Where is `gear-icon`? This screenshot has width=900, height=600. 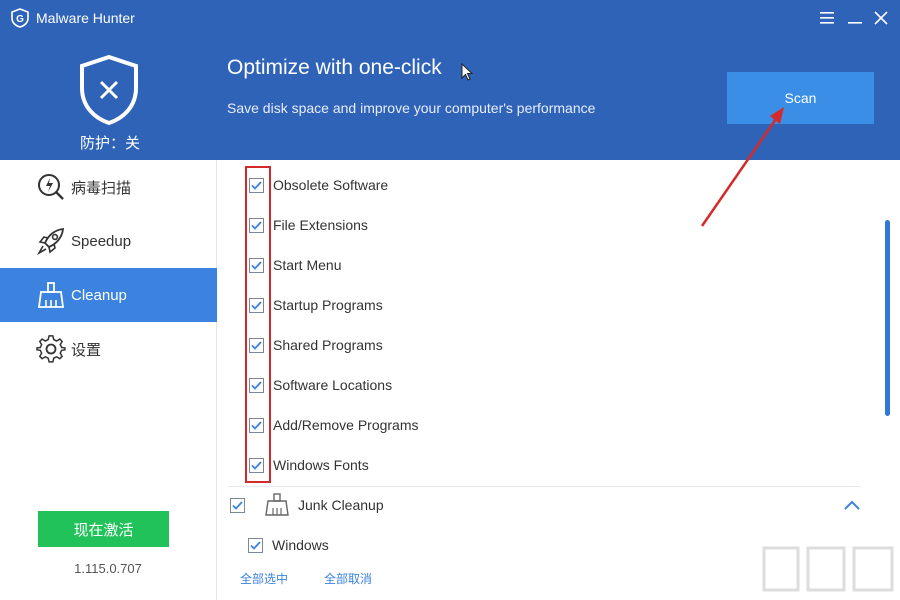 gear-icon is located at coordinates (51, 349).